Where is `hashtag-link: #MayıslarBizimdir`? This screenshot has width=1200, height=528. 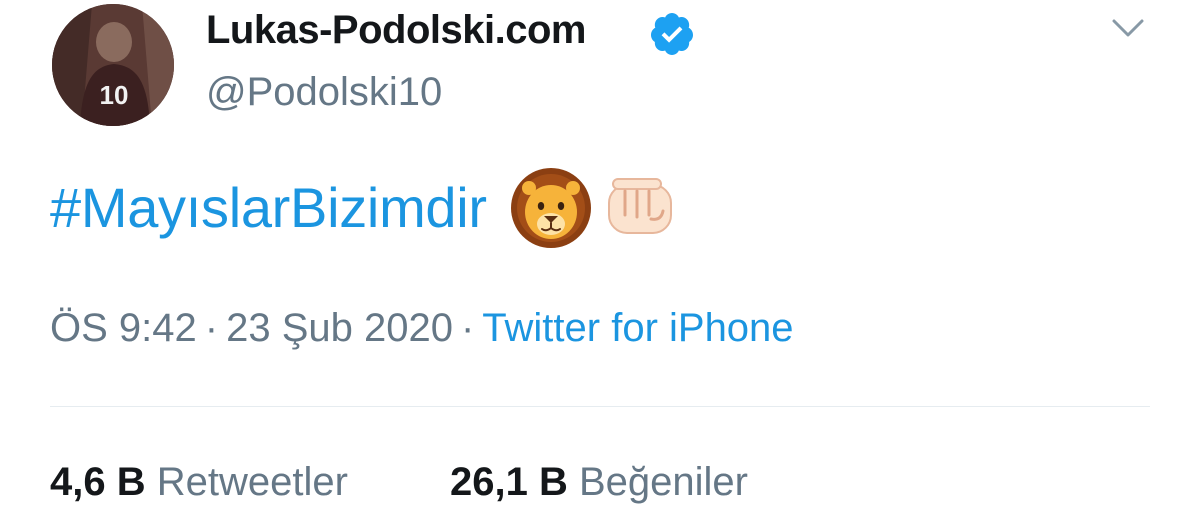 hashtag-link: #MayıslarBizimdir is located at coordinates (268, 208).